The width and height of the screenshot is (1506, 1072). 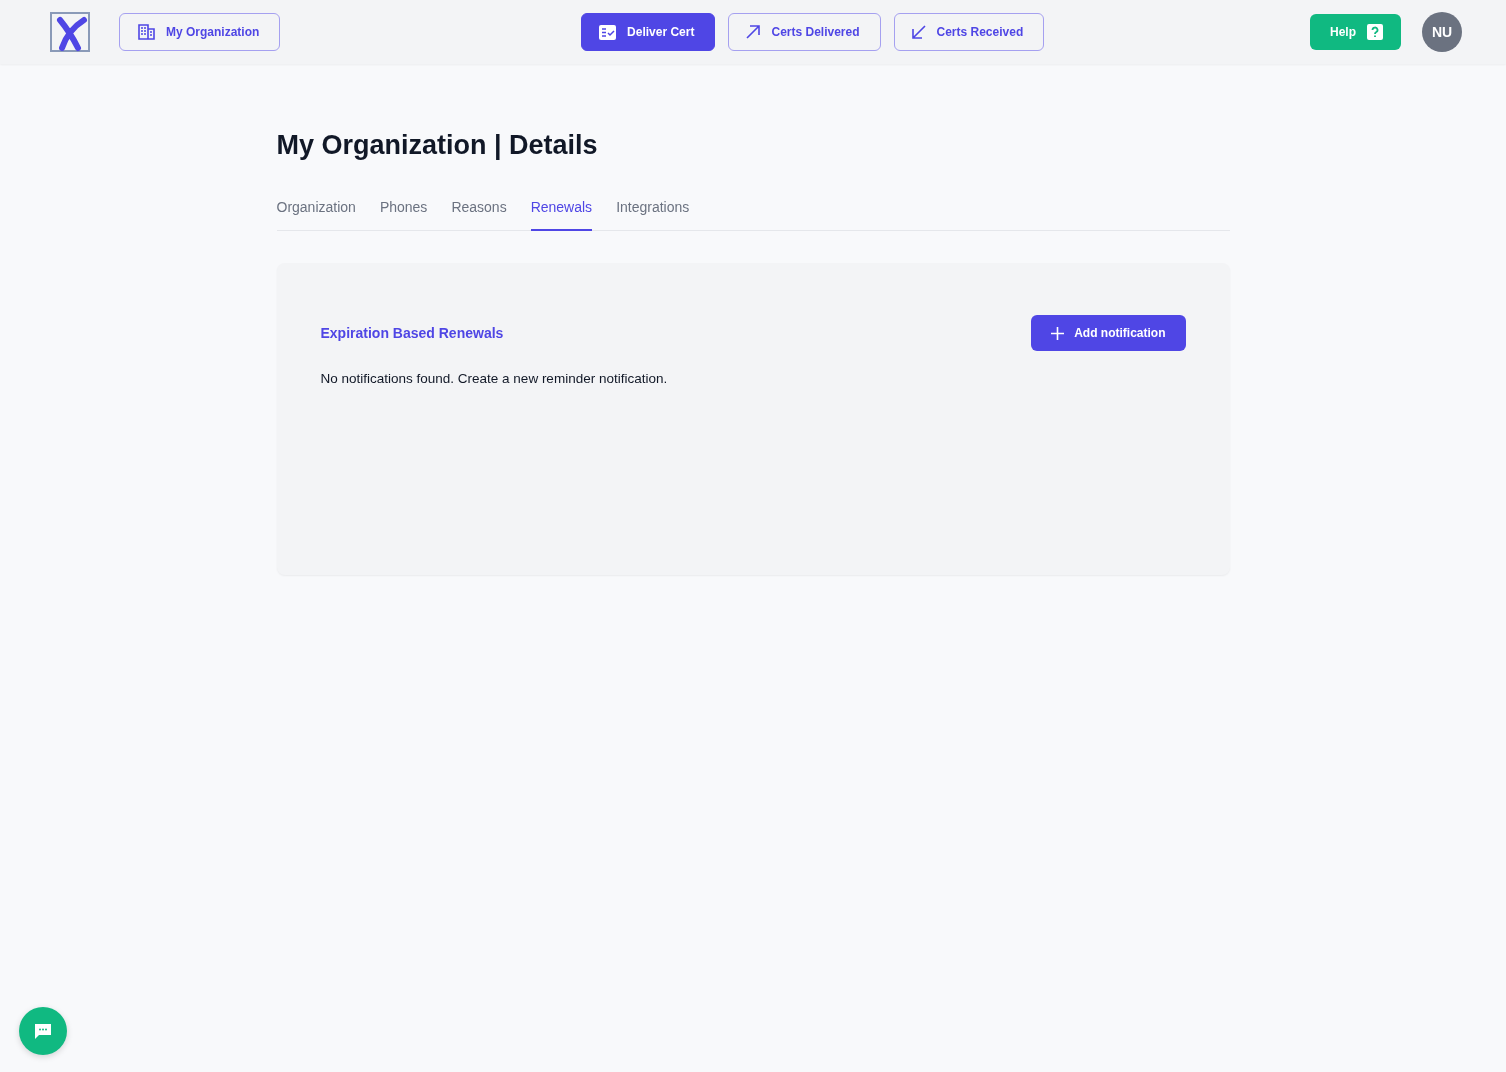 What do you see at coordinates (1108, 333) in the screenshot?
I see `add-notification-button: Add notification` at bounding box center [1108, 333].